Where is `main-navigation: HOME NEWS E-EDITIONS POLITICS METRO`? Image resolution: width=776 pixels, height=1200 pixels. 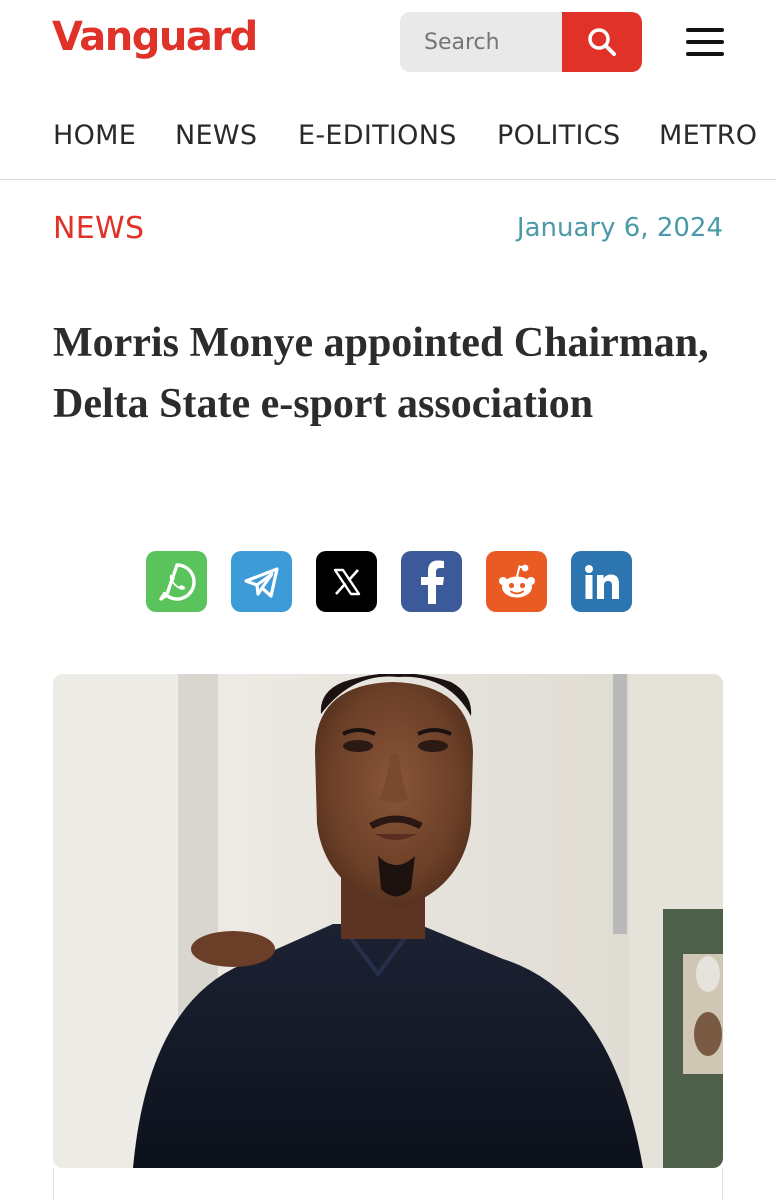 main-navigation: HOME NEWS E-EDITIONS POLITICS METRO is located at coordinates (388, 140).